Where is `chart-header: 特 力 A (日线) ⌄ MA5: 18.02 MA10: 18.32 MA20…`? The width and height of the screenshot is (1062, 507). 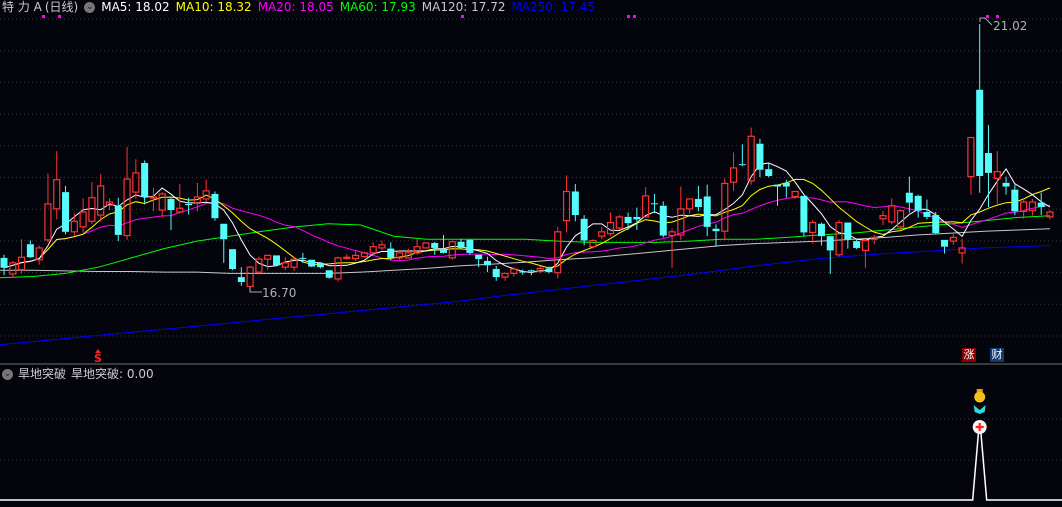
chart-header: 特 力 A (日线) ⌄ MA5: 18.02 MA10: 18.32 MA20… is located at coordinates (298, 7).